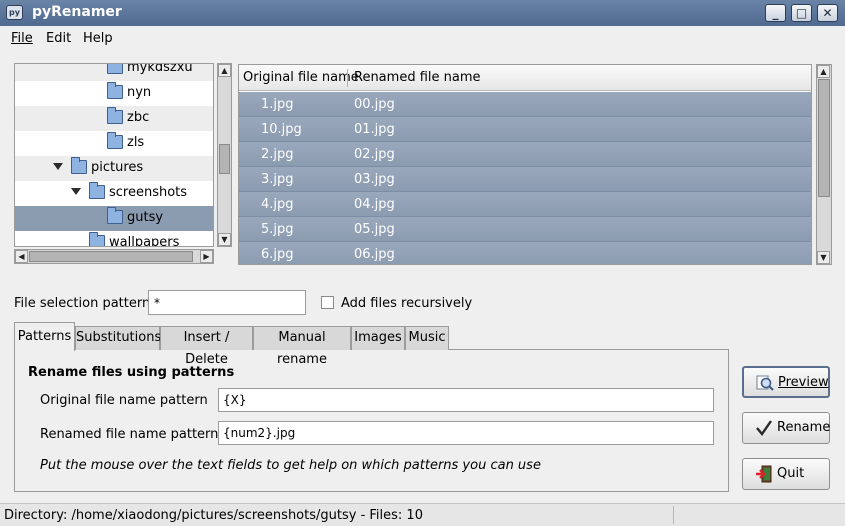 The image size is (845, 526). What do you see at coordinates (525, 78) in the screenshot?
I see `file-list-header: Original file name Renamed file name` at bounding box center [525, 78].